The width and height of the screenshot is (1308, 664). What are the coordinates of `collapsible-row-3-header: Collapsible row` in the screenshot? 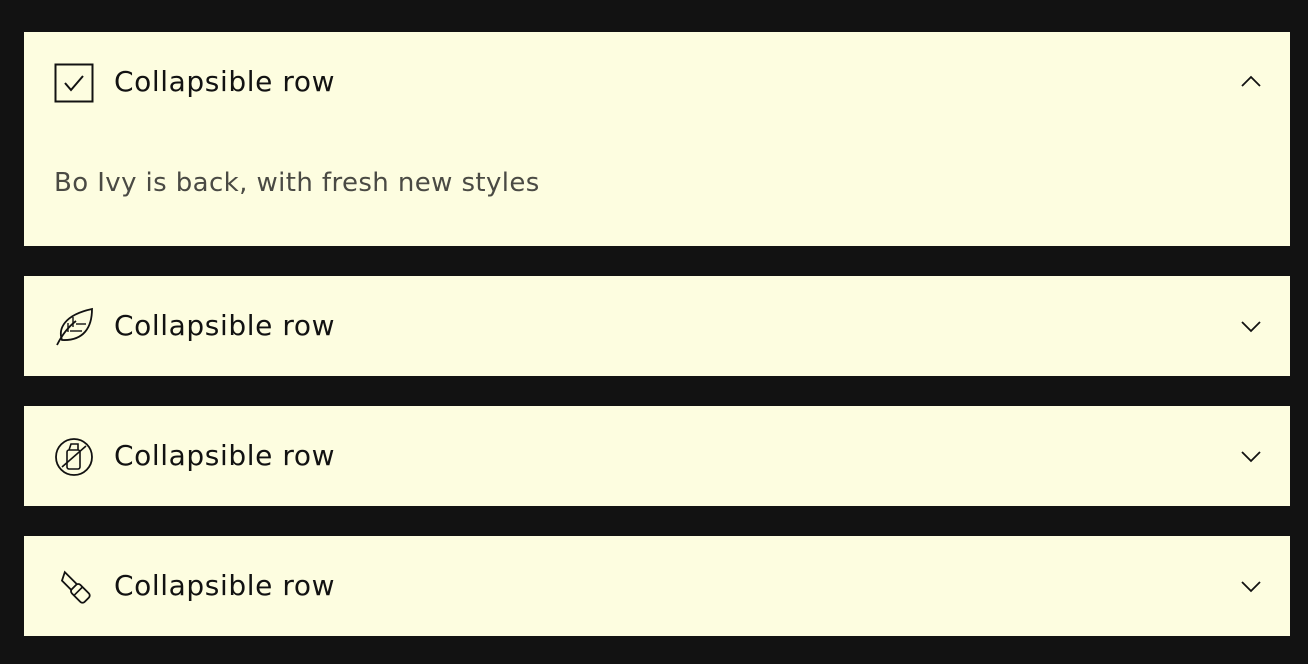 It's located at (657, 456).